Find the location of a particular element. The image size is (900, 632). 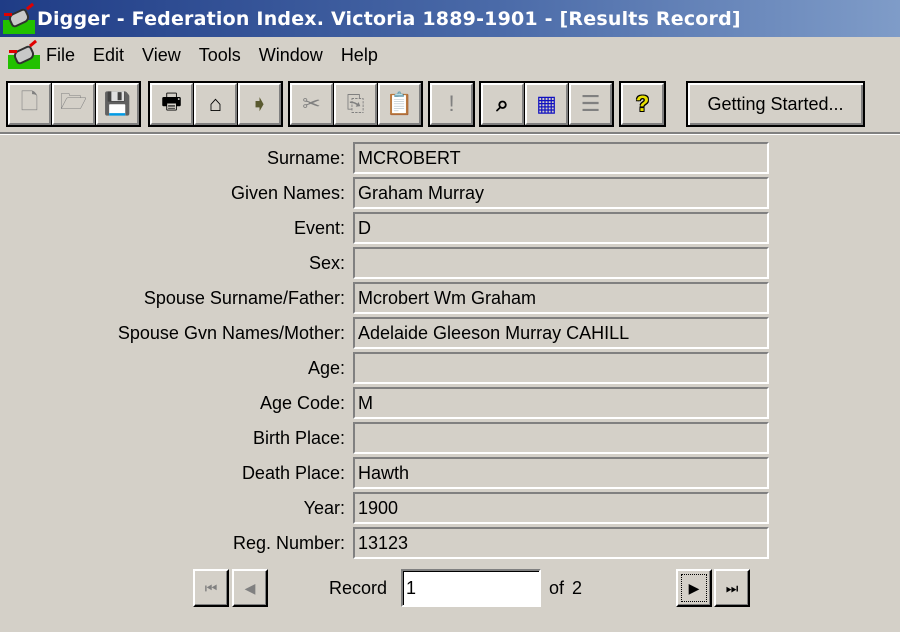

export-button: ➧ is located at coordinates (259, 104).